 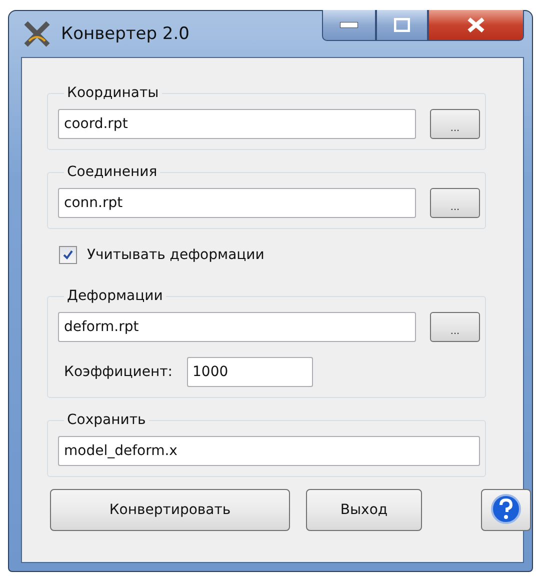 I want to click on minimize-icon, so click(x=349, y=25).